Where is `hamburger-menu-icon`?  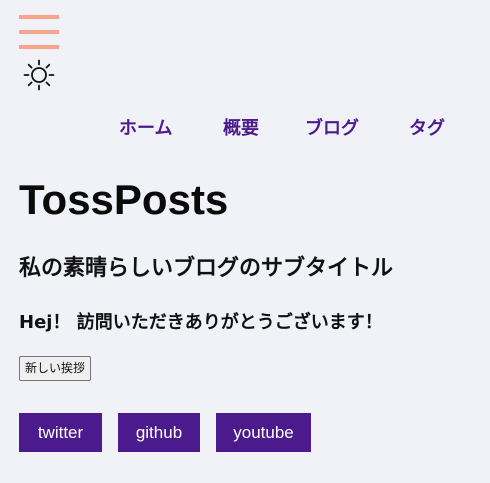 hamburger-menu-icon is located at coordinates (39, 32).